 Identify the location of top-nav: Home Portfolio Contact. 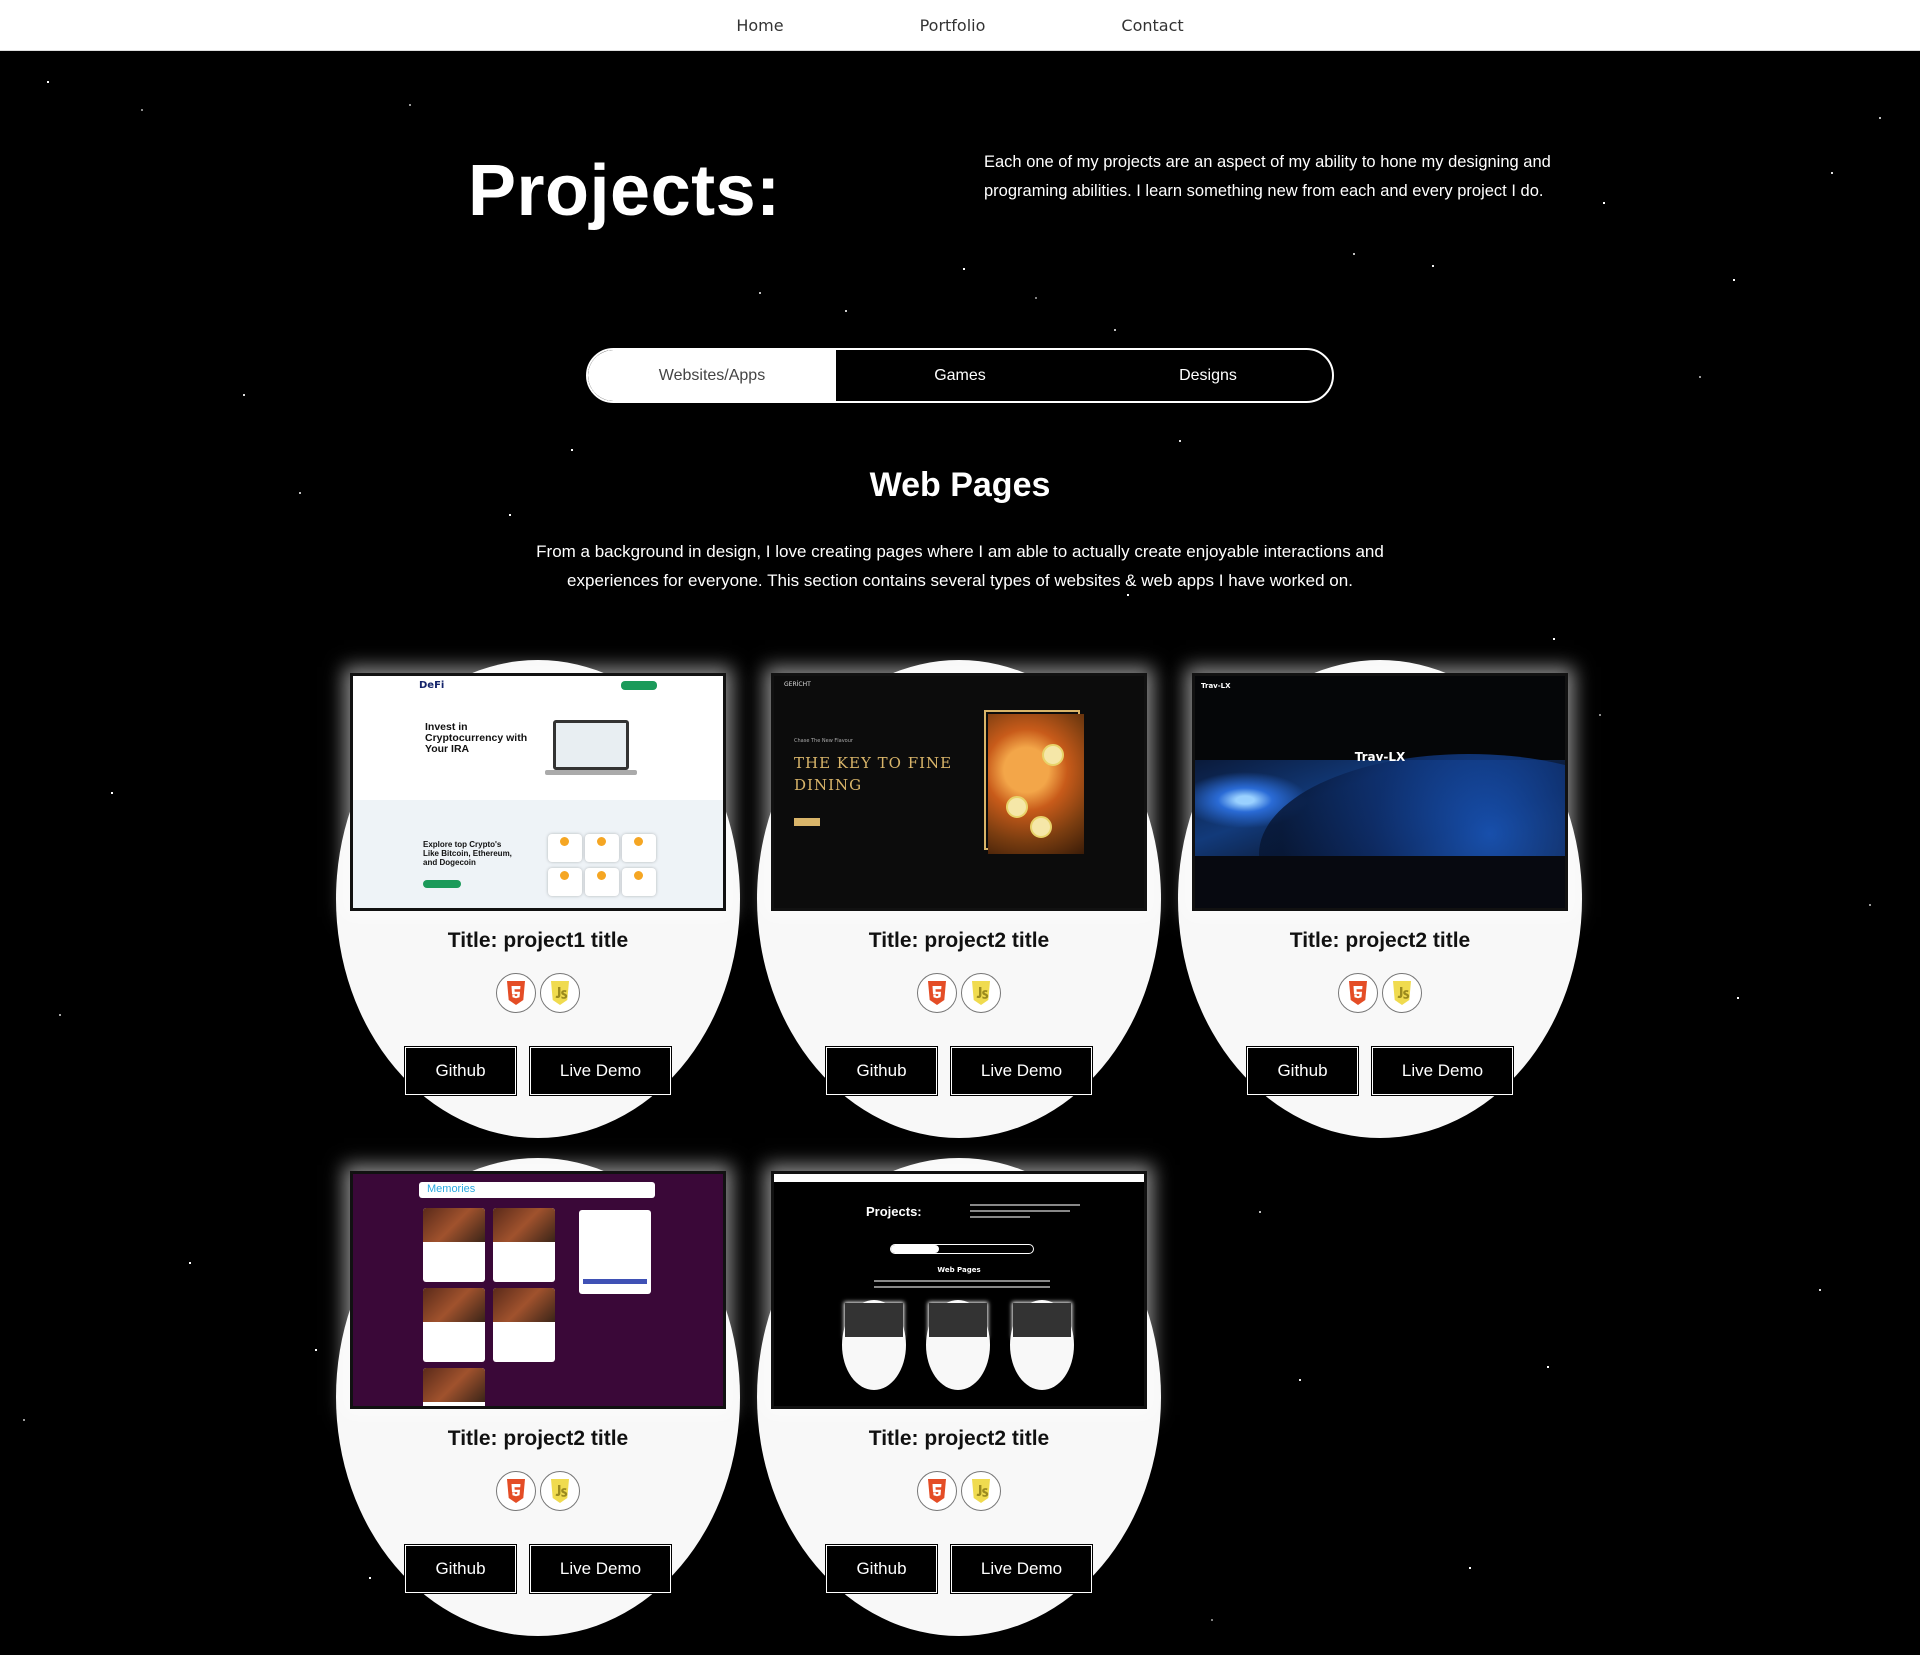
(960, 25).